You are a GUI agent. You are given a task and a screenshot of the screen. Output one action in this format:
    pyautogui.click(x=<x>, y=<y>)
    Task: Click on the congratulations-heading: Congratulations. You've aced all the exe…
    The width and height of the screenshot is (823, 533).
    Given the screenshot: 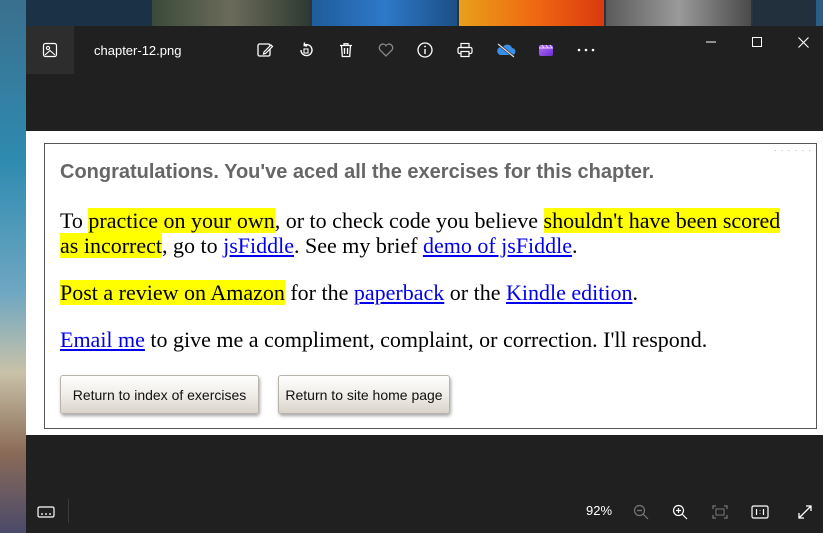 What is the action you would take?
    pyautogui.click(x=357, y=172)
    